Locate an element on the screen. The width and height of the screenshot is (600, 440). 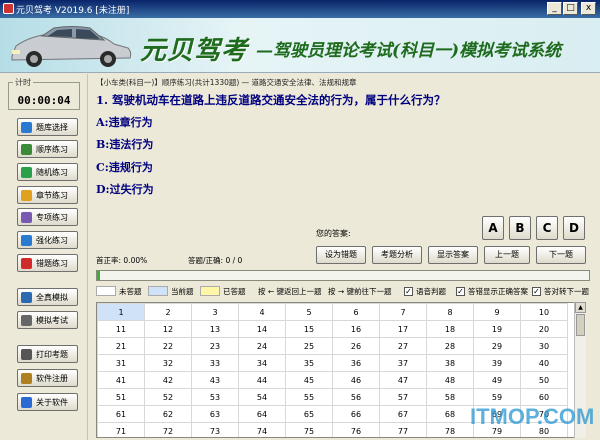
voice-checkbox: ✓ is located at coordinates (408, 291).